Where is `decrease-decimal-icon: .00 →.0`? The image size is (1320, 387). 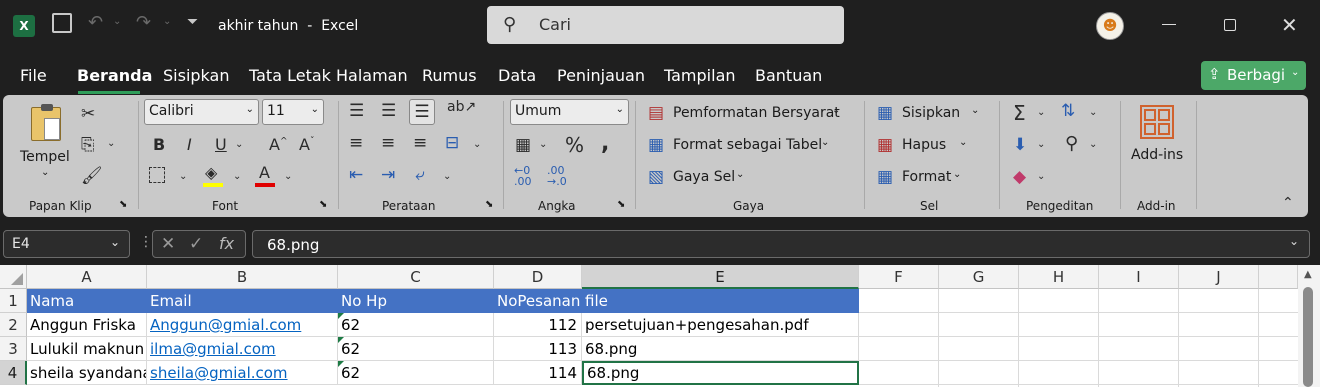 decrease-decimal-icon: .00 →.0 is located at coordinates (557, 176).